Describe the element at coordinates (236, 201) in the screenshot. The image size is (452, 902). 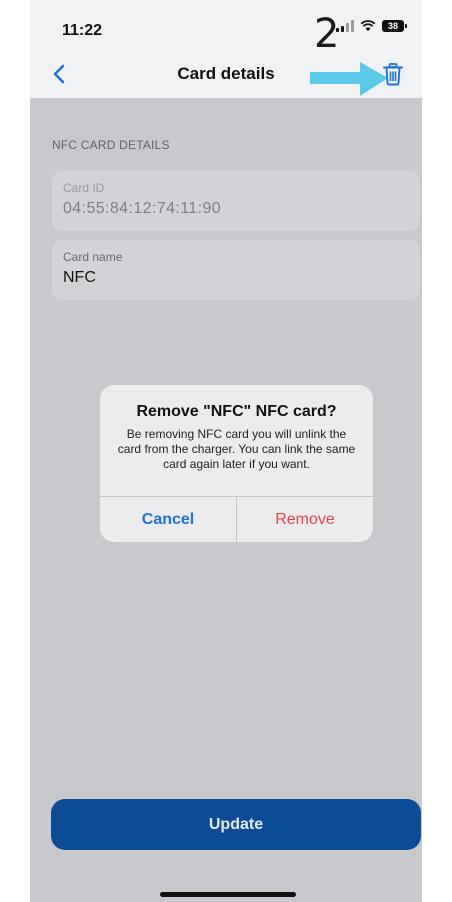
I see `card-id-field: Card ID 04:55:84:12:74:11:90` at that location.